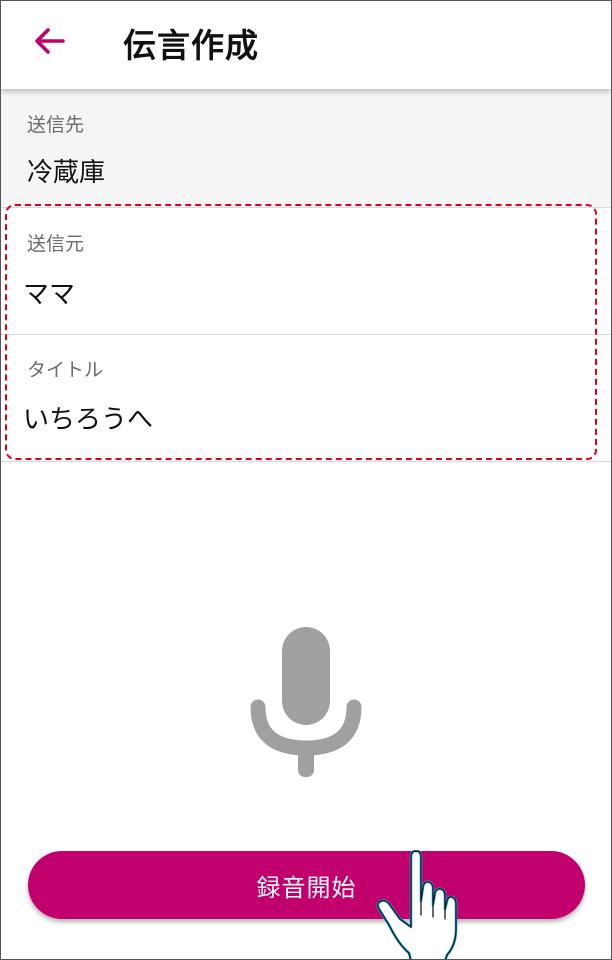 Image resolution: width=612 pixels, height=960 pixels. I want to click on title-field: タイトル いちろうへ, so click(306, 398).